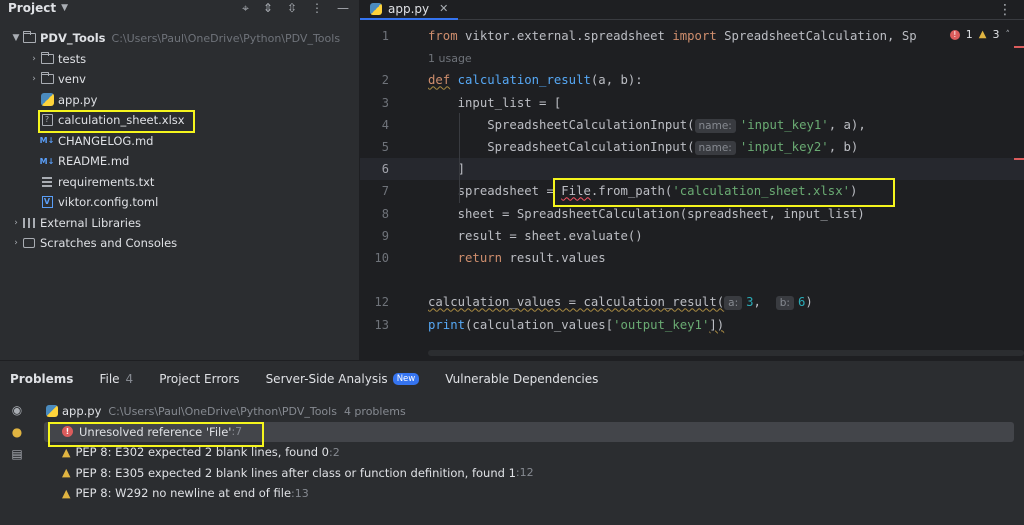  Describe the element at coordinates (692, 258) in the screenshot. I see `code-line: 10 return result.values` at that location.